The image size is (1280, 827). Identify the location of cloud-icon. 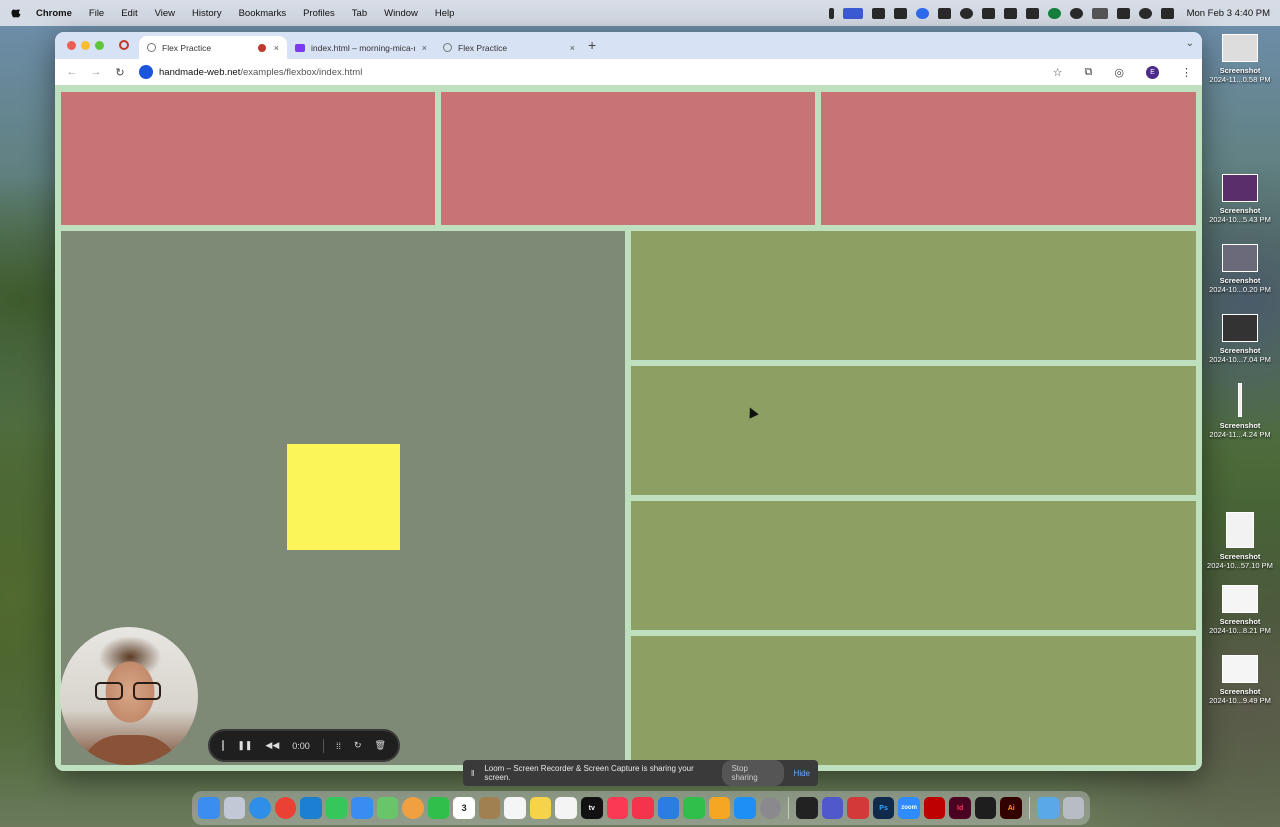
(988, 13).